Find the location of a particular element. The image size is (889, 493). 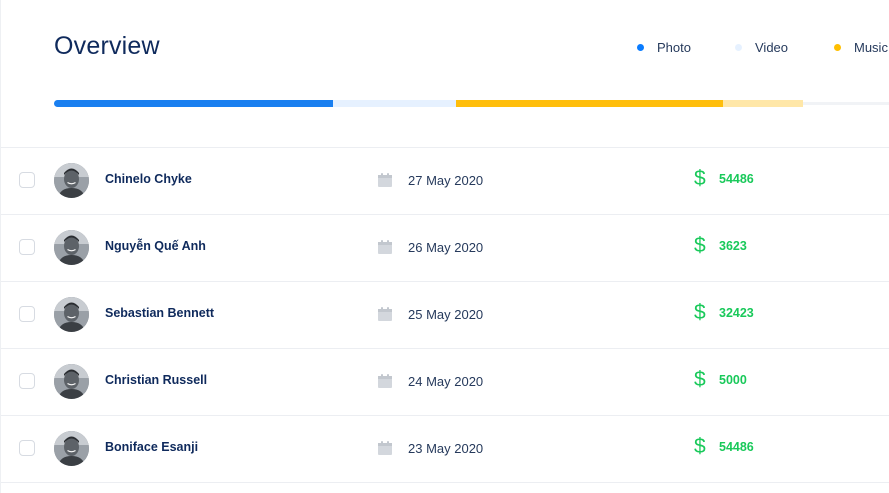

row-date: 26 May 2020 is located at coordinates (446, 247).